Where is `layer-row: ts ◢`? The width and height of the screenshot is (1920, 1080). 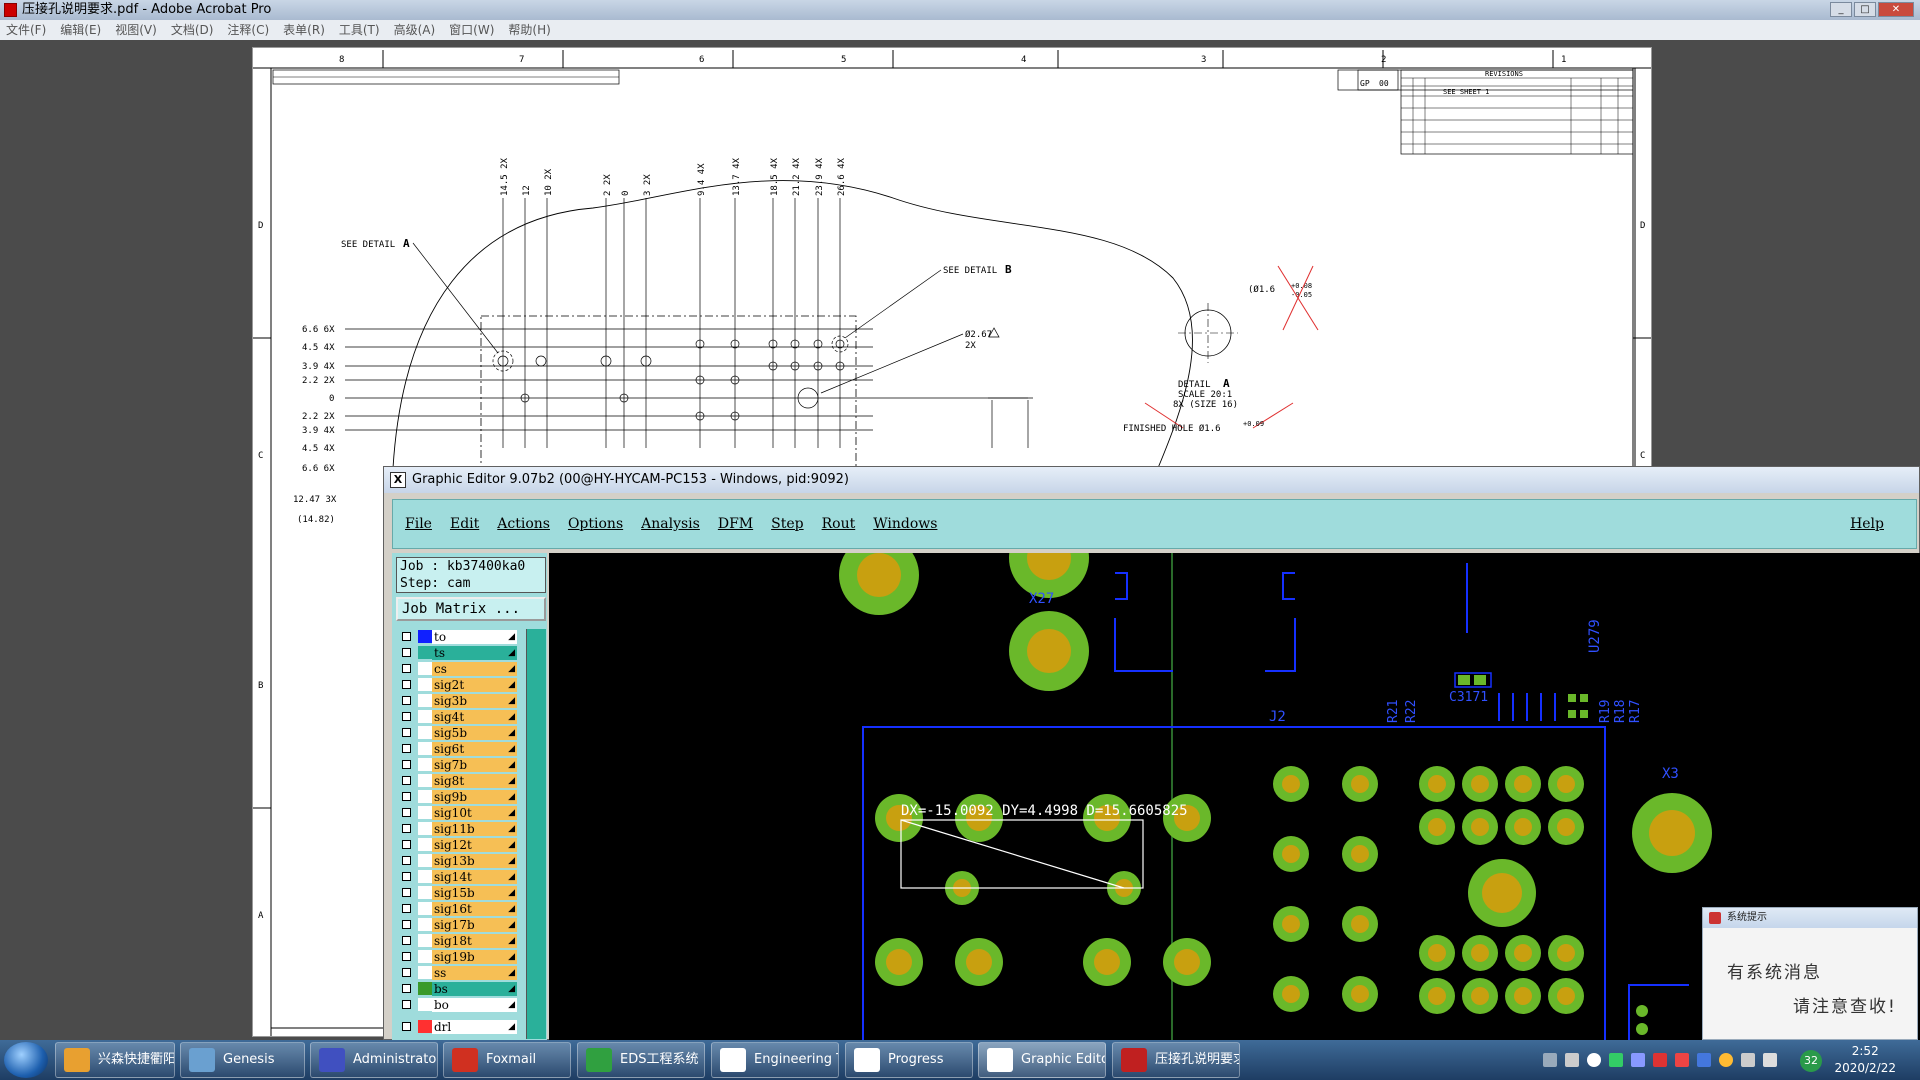 layer-row: ts ◢ is located at coordinates (460, 653).